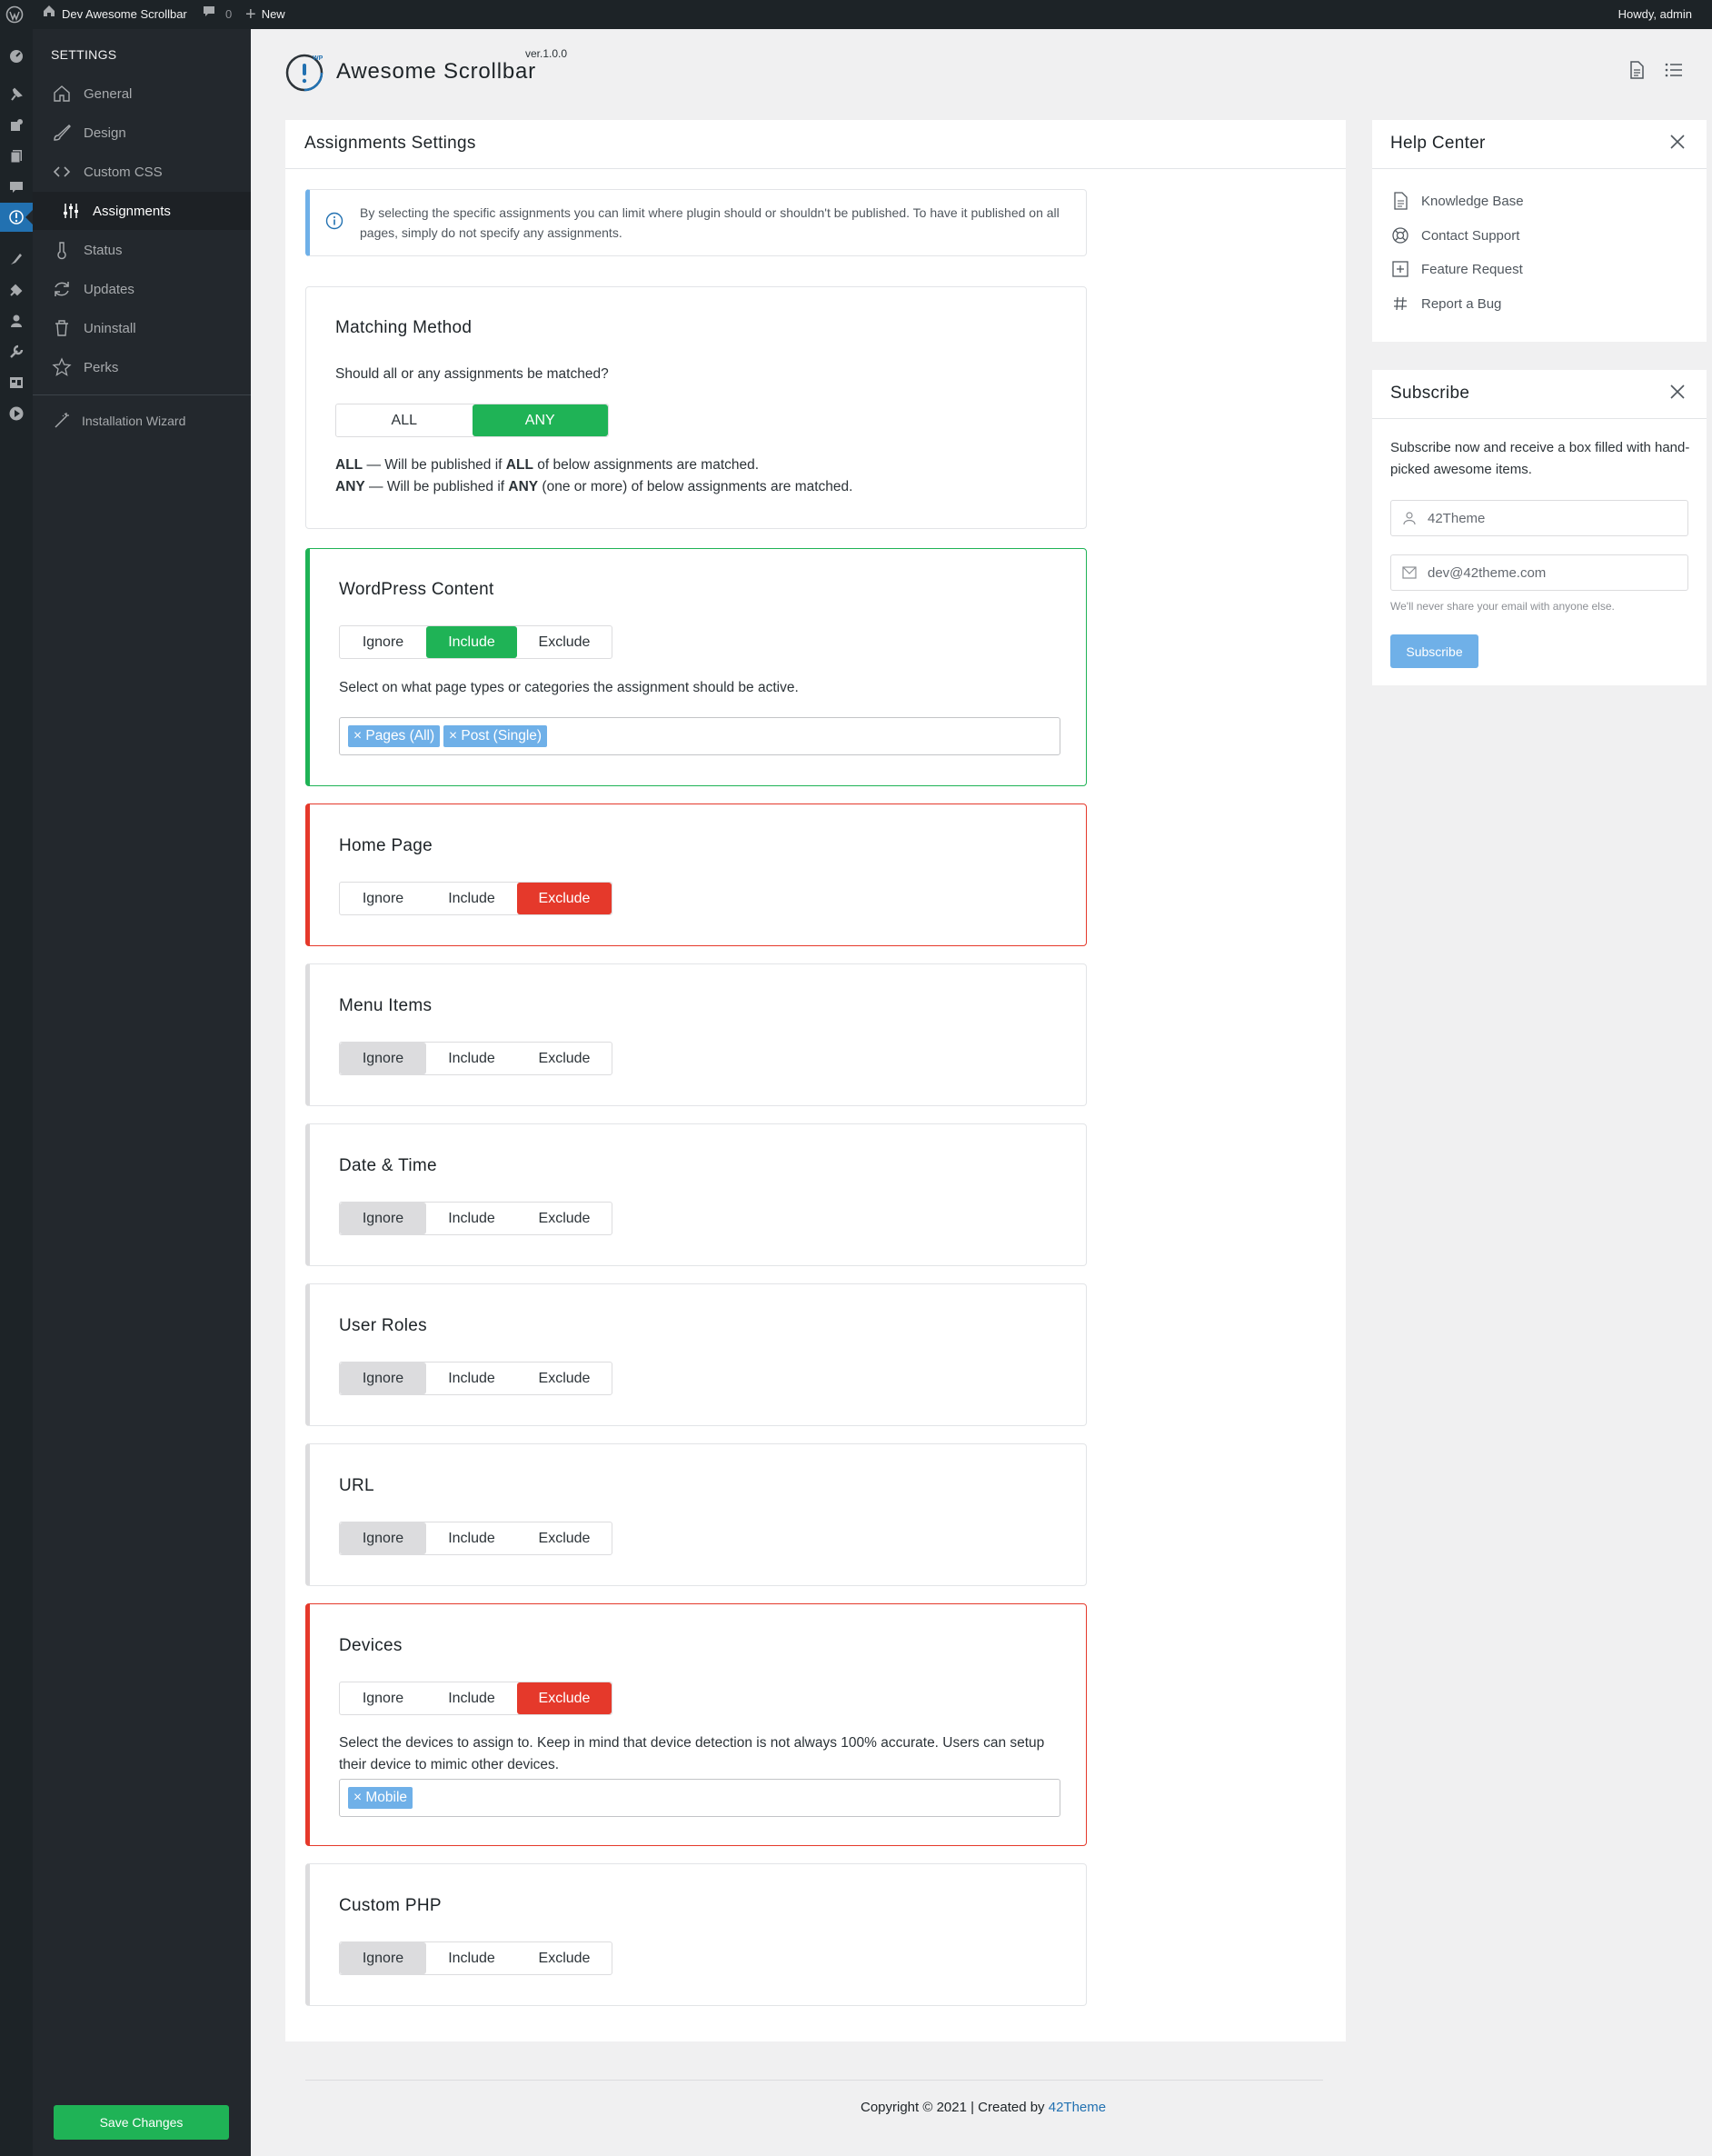  I want to click on awesome-scrollbar-menu-icon, so click(16, 217).